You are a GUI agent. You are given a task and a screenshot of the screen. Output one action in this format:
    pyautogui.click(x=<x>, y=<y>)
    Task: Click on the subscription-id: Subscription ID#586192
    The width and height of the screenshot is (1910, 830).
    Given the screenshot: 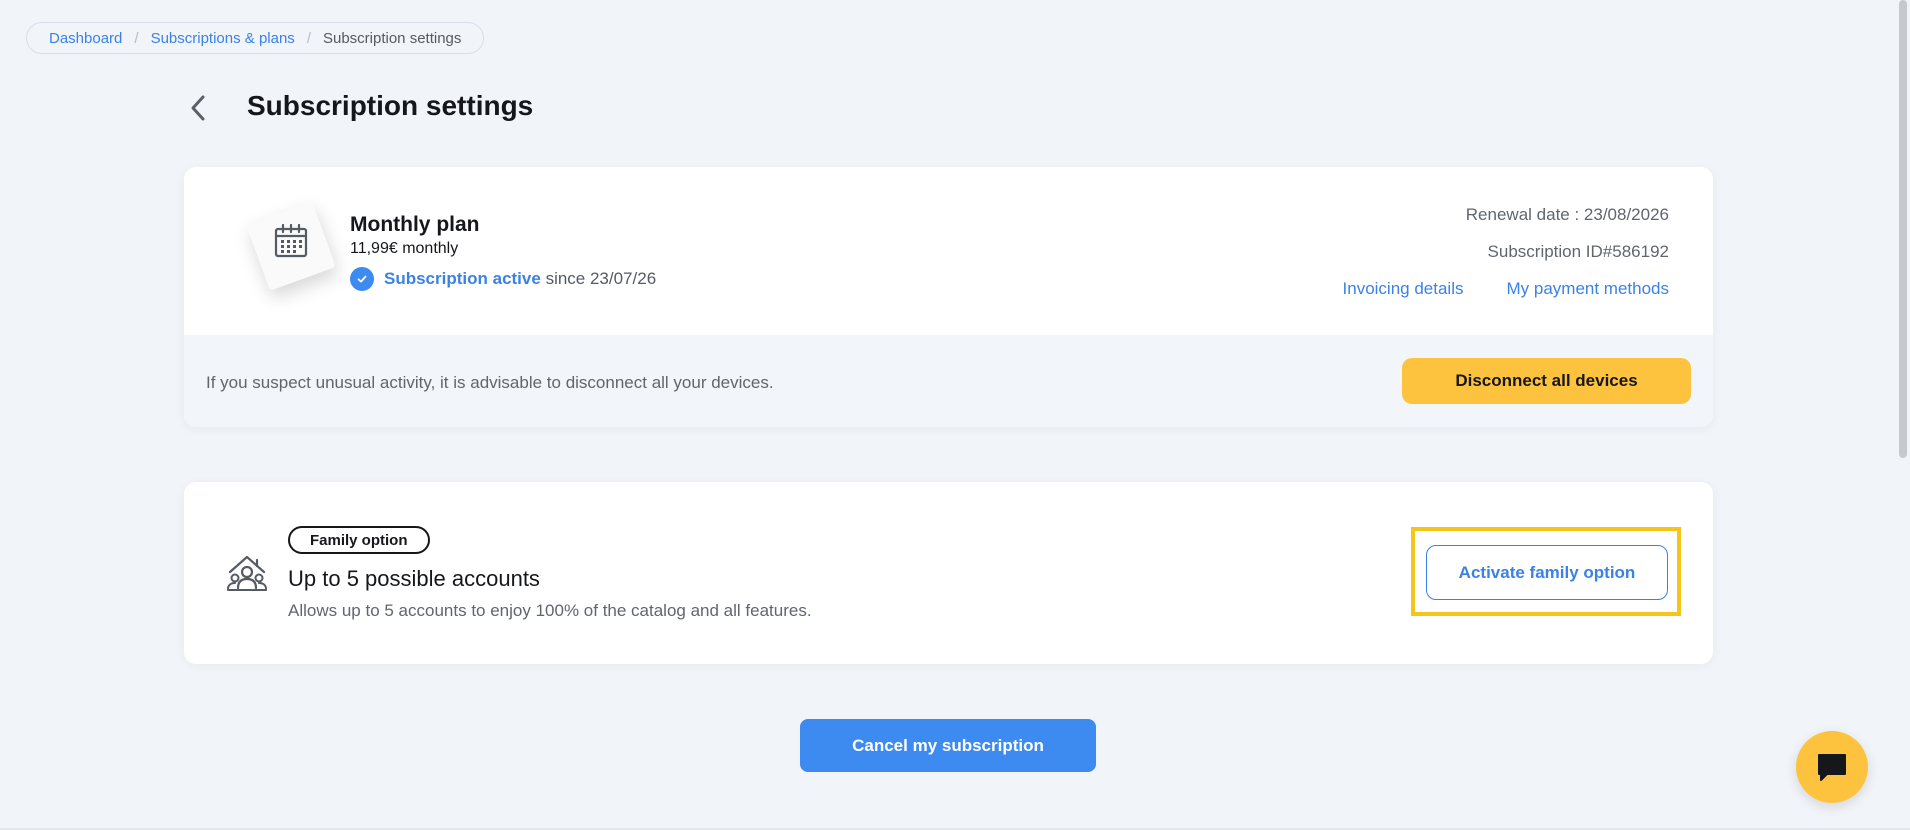 What is the action you would take?
    pyautogui.click(x=1578, y=251)
    